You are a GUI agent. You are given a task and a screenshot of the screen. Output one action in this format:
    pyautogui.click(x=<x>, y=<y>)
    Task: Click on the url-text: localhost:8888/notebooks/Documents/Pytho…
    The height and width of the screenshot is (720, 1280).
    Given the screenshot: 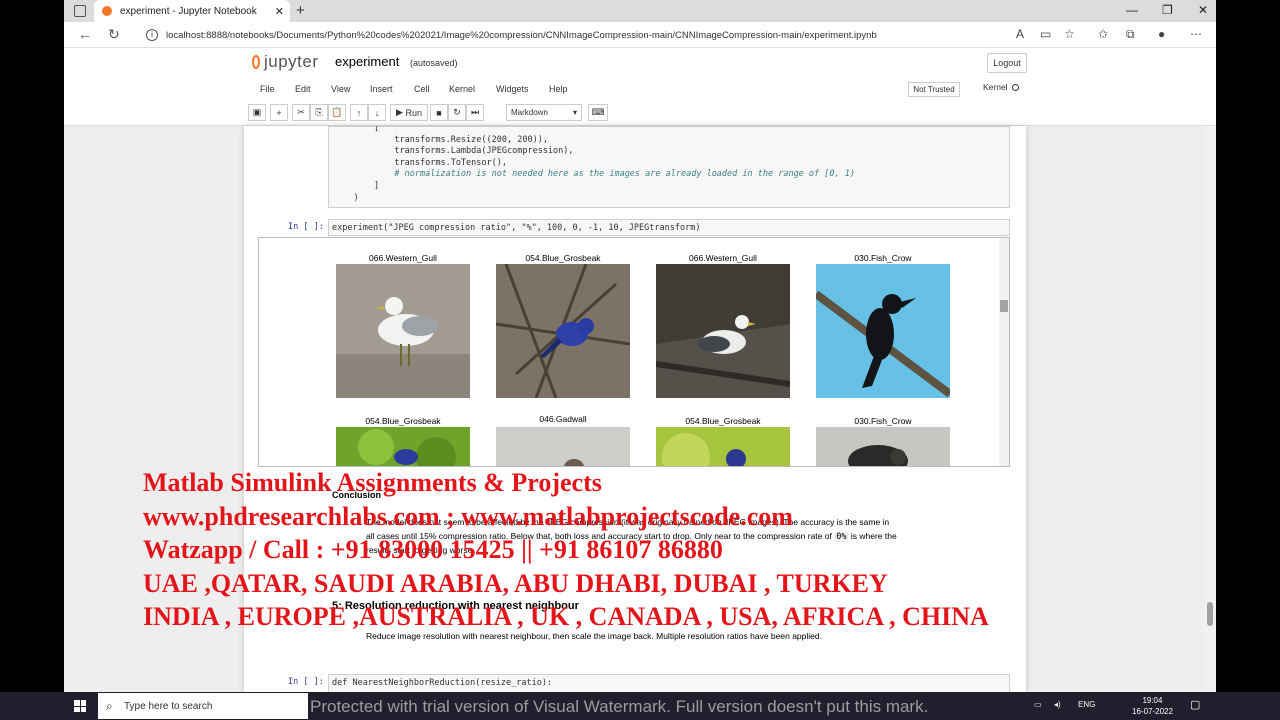 What is the action you would take?
    pyautogui.click(x=521, y=35)
    